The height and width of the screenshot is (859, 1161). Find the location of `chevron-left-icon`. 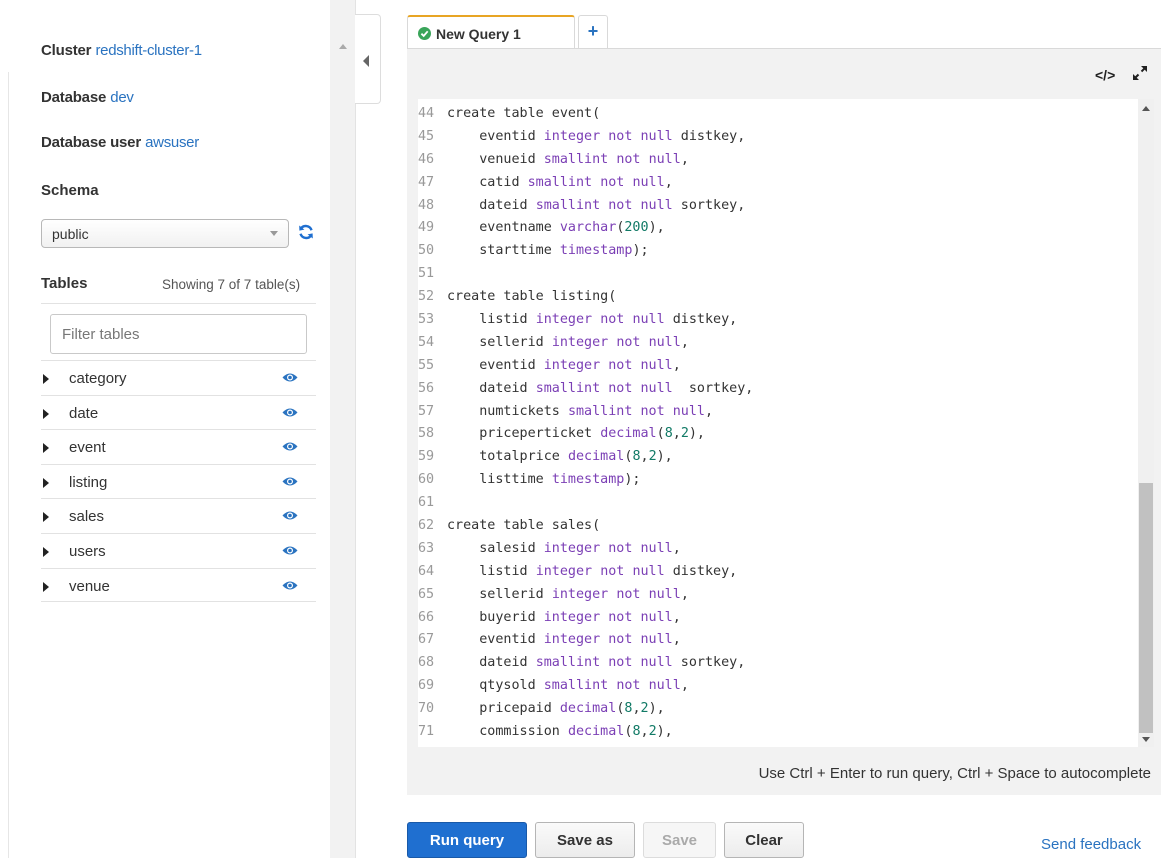

chevron-left-icon is located at coordinates (366, 61).